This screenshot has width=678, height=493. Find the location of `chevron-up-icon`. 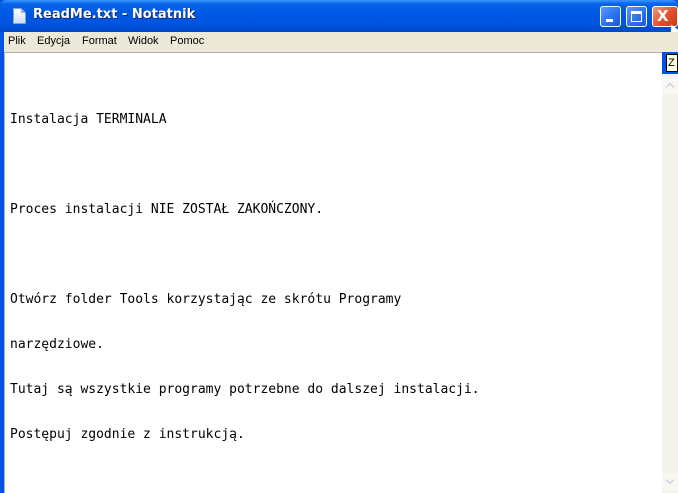

chevron-up-icon is located at coordinates (670, 87).